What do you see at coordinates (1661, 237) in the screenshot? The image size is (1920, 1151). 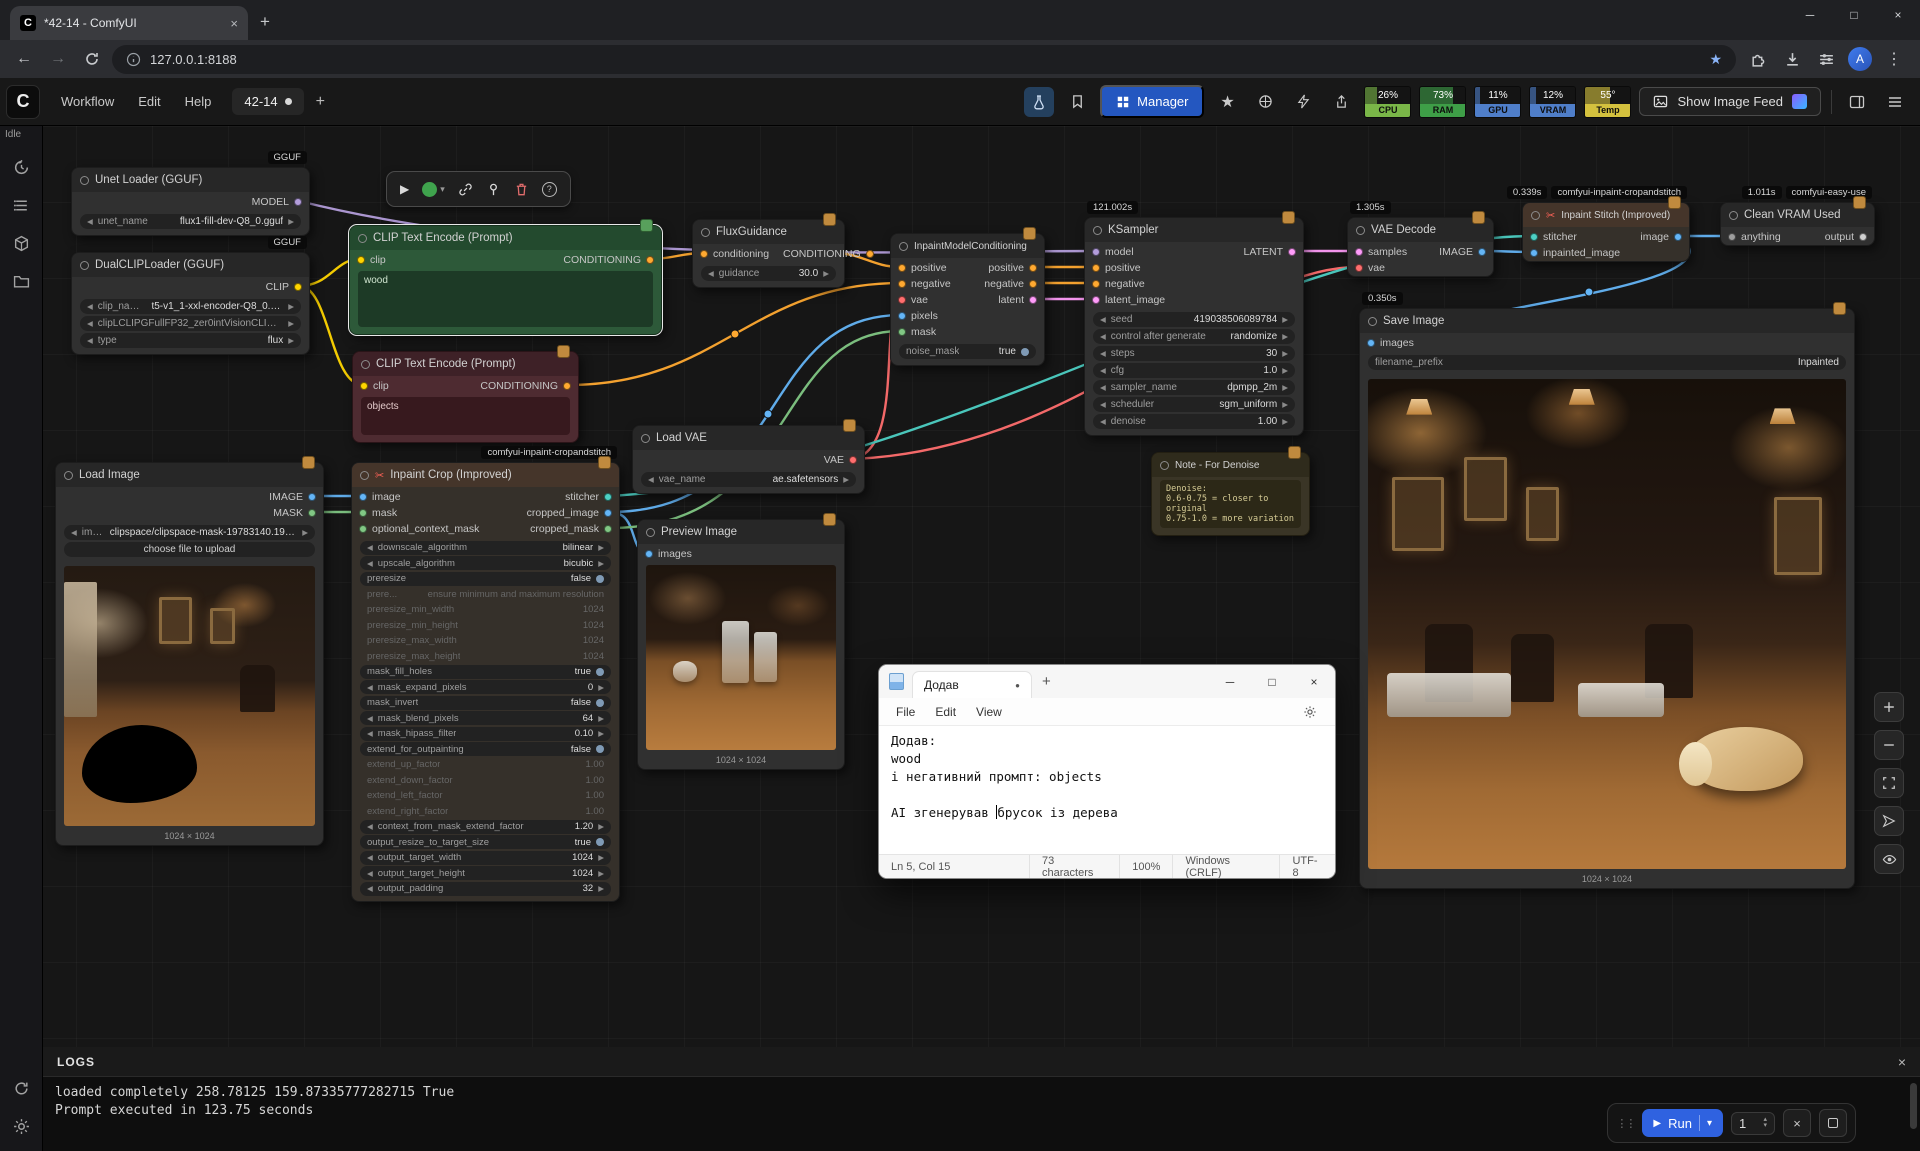 I see `output-port-image: image` at bounding box center [1661, 237].